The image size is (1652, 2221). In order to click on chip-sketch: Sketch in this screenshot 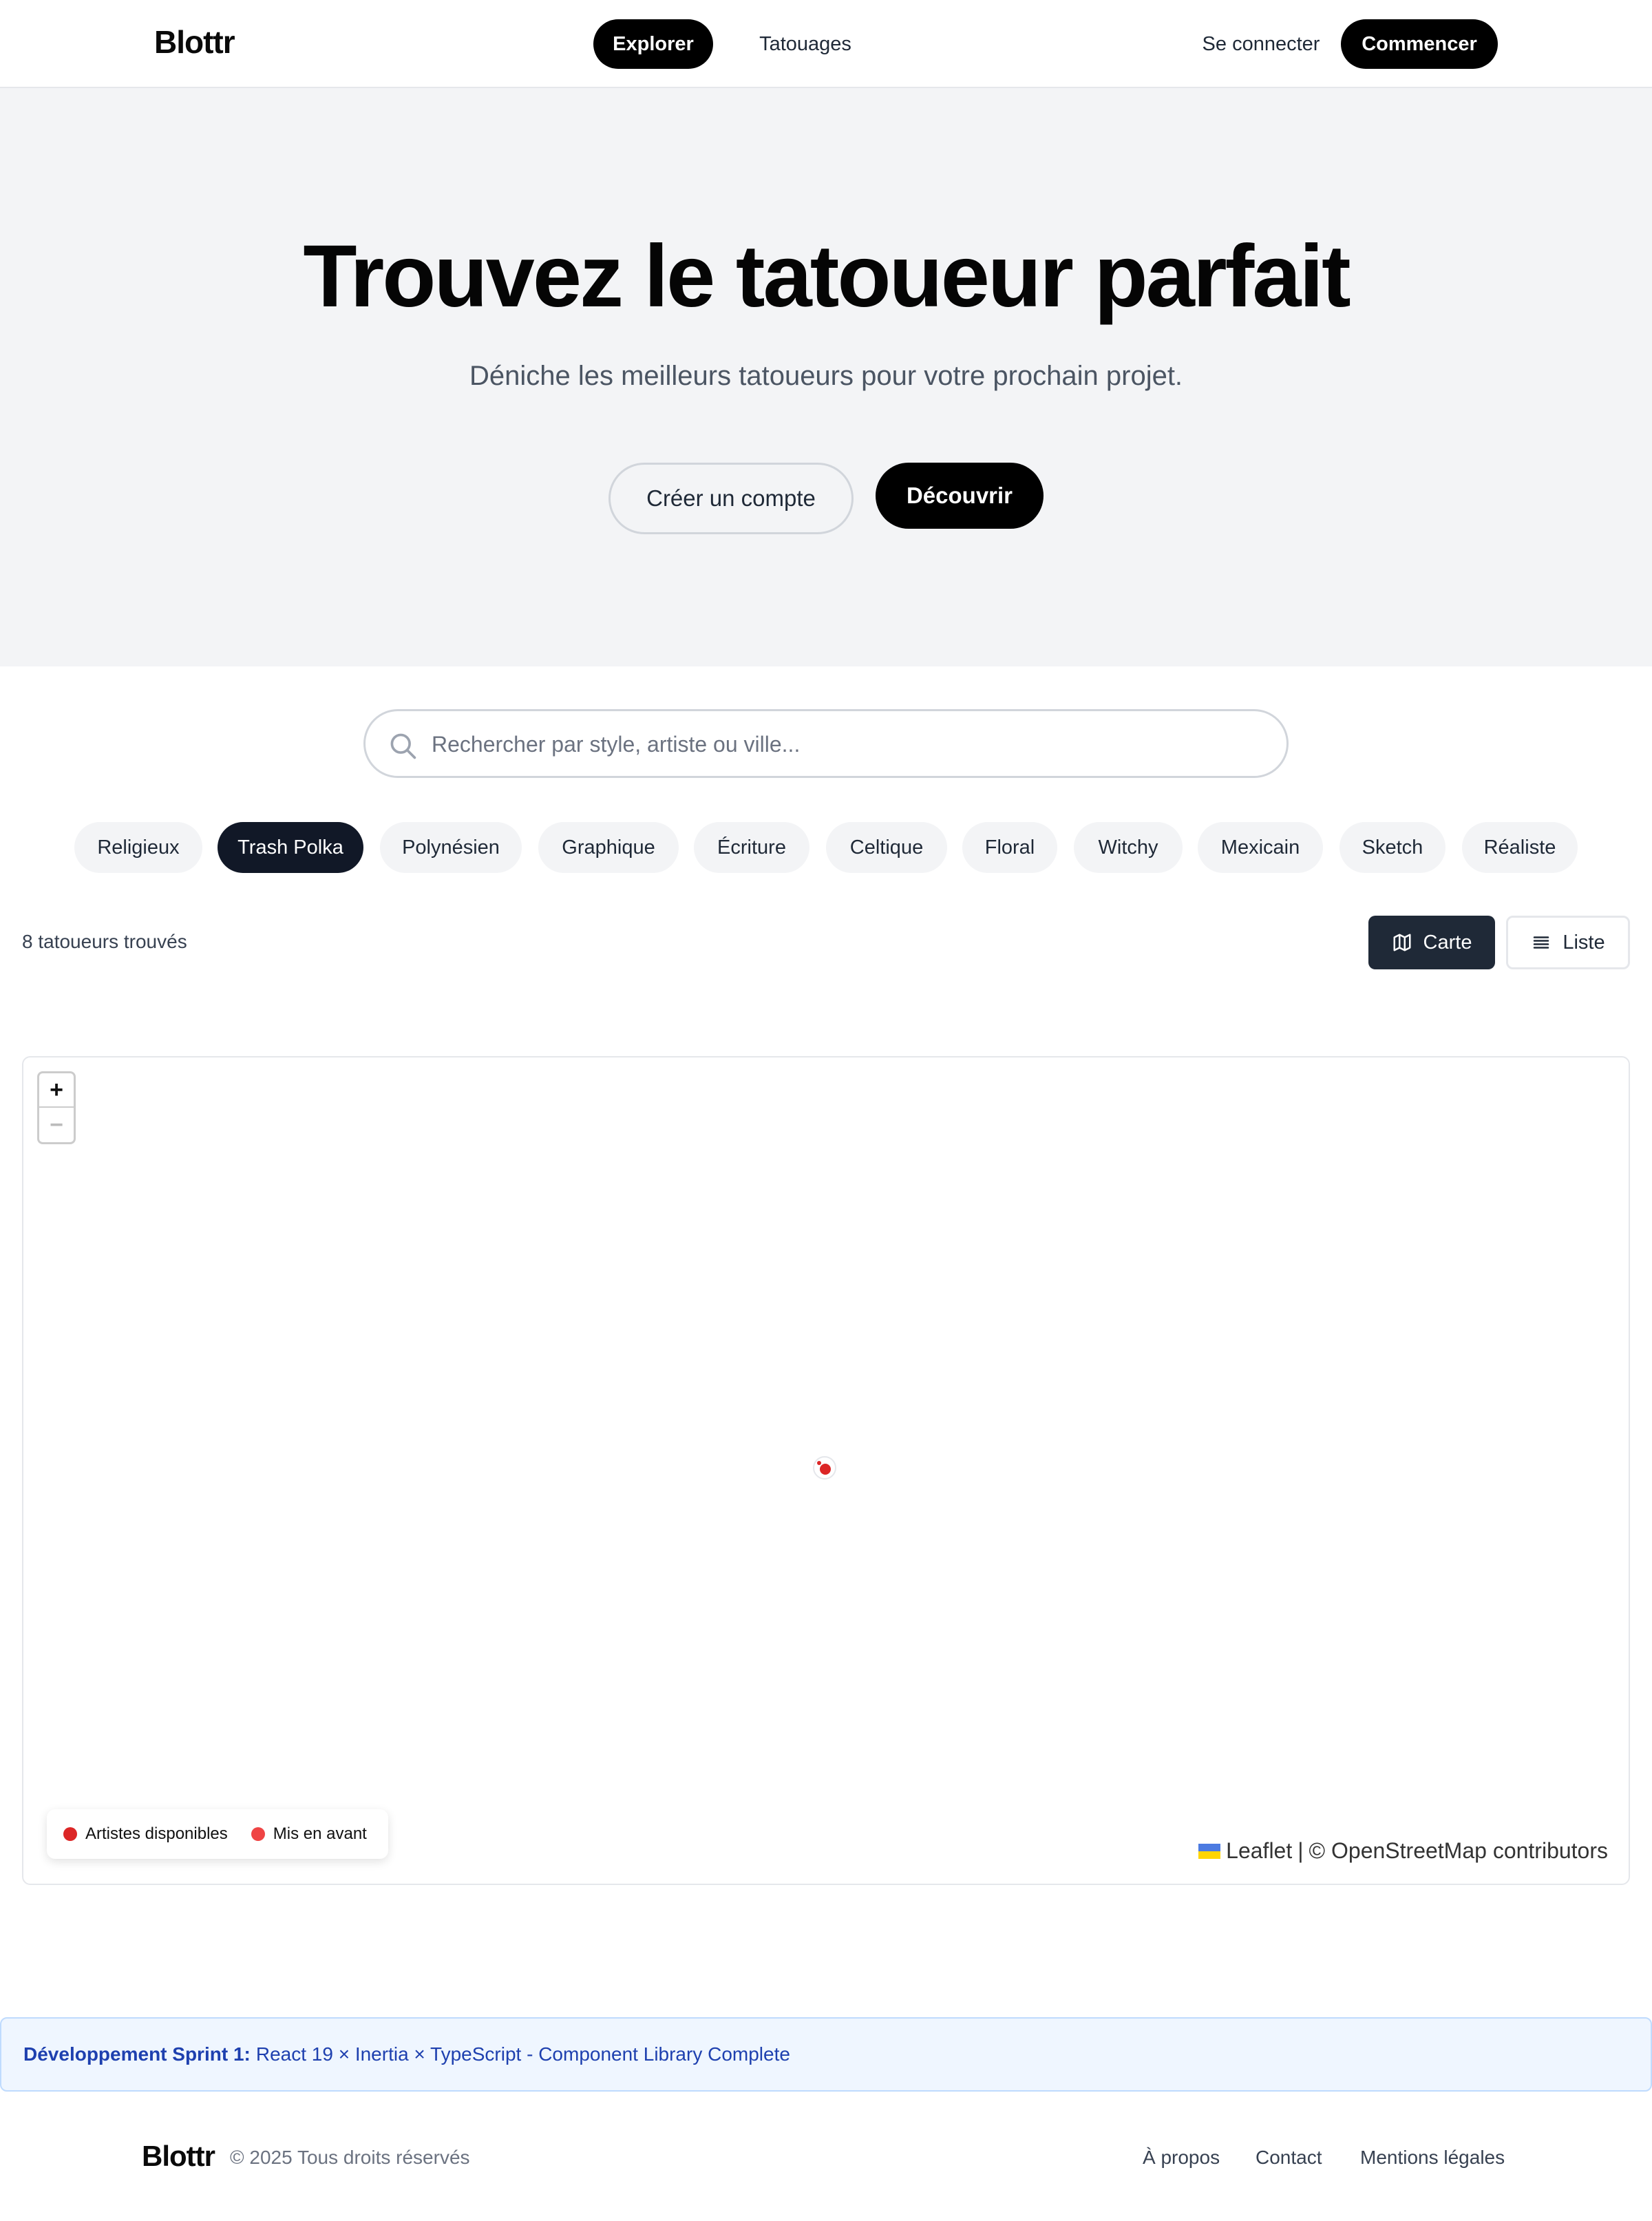, I will do `click(1393, 847)`.